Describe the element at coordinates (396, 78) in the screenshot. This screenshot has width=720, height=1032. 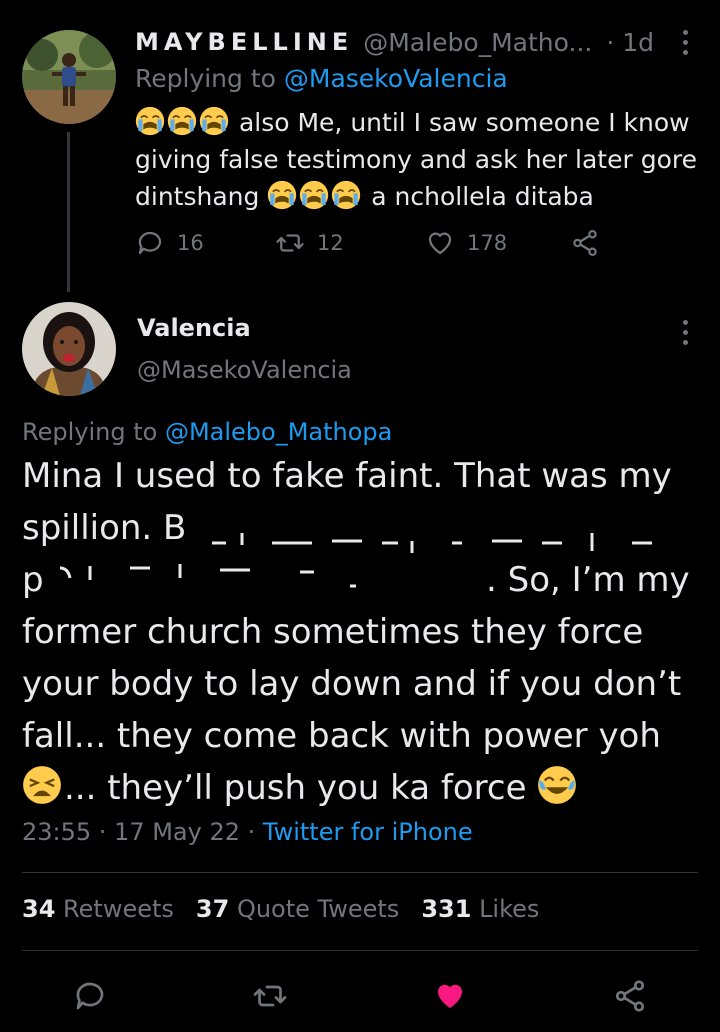
I see `reply-mention-link: @MasekoValencia` at that location.